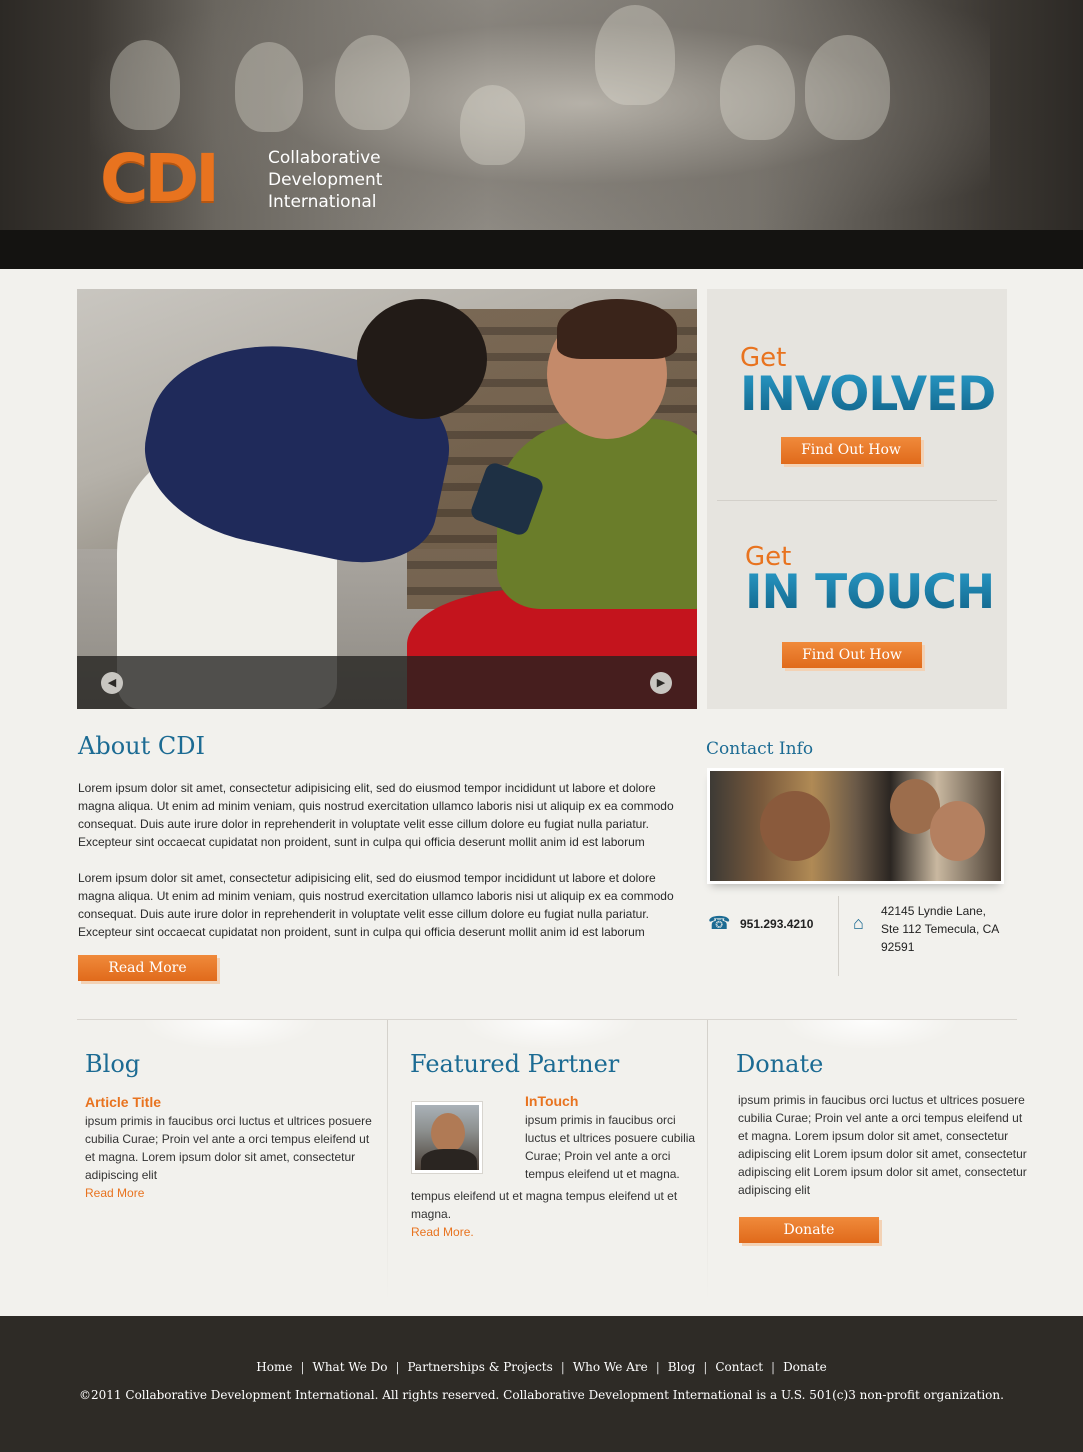 Image resolution: width=1083 pixels, height=1452 pixels. I want to click on address-line: 92591, so click(898, 947).